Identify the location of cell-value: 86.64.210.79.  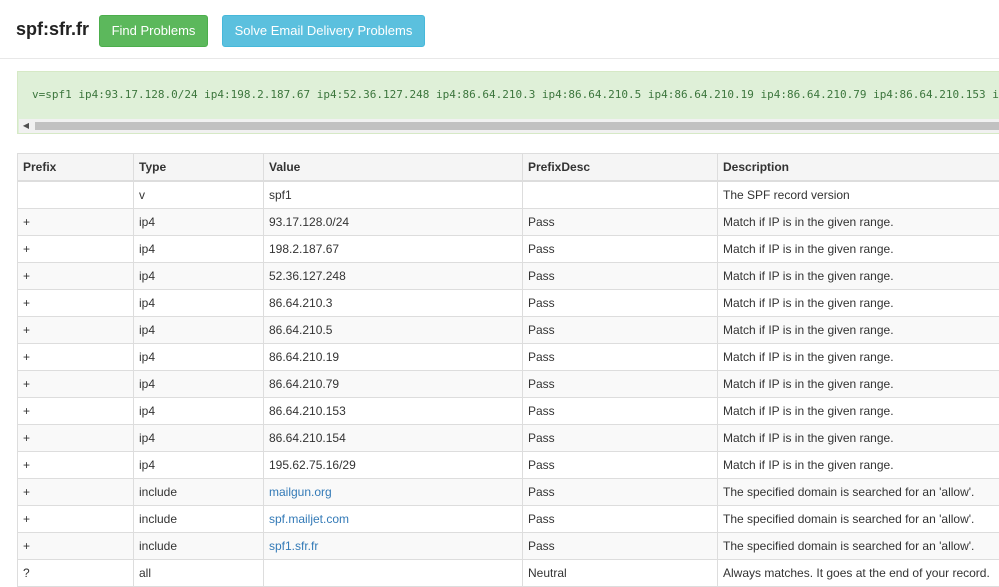
(393, 384).